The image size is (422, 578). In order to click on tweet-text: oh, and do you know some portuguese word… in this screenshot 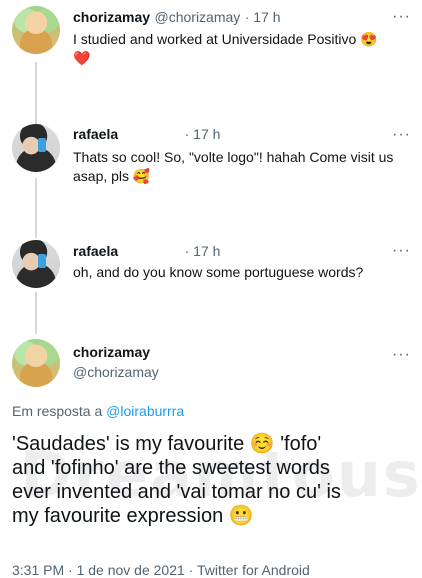, I will do `click(218, 272)`.